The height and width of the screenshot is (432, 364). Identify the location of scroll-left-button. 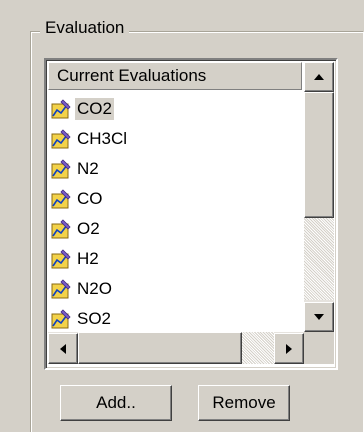
(63, 348).